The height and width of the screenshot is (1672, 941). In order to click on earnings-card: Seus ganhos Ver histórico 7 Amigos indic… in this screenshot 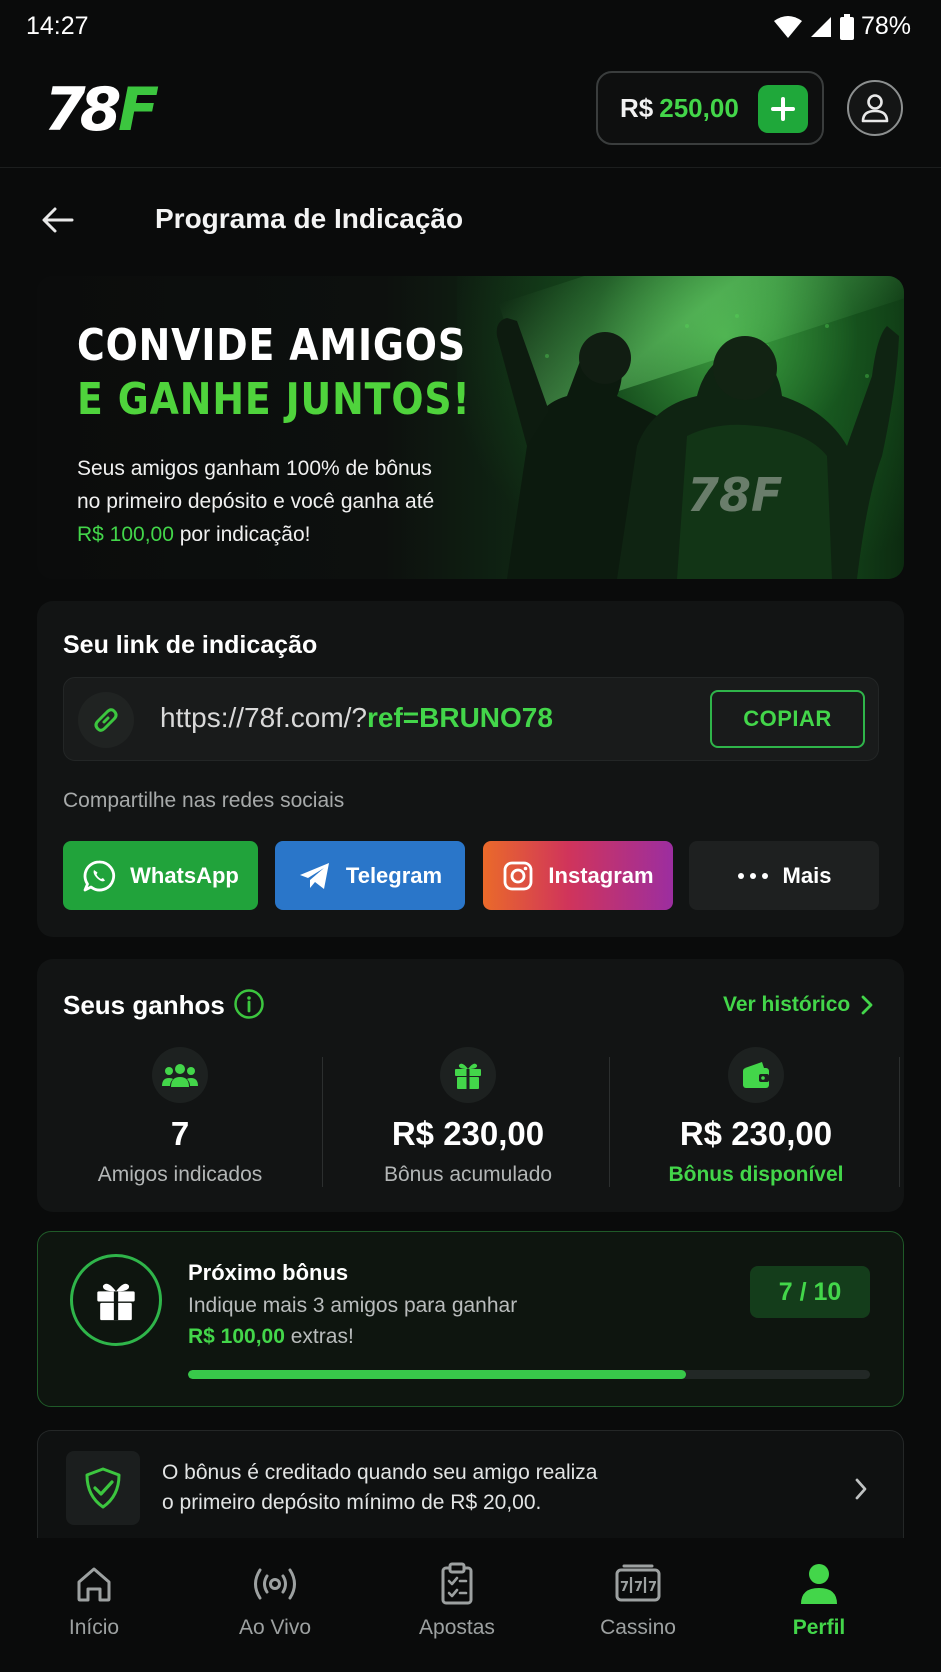, I will do `click(470, 1085)`.